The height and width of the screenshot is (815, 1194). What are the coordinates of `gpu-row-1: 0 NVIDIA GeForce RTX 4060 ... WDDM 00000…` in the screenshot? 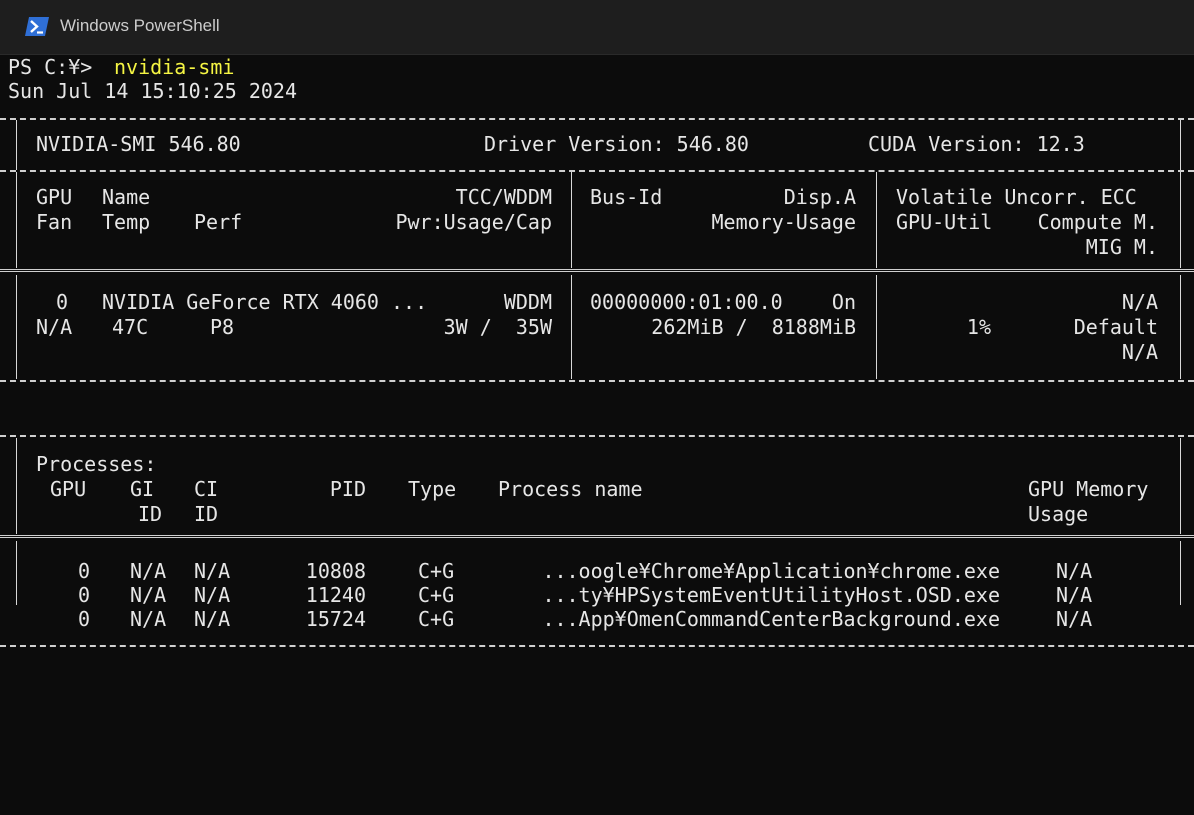 It's located at (597, 302).